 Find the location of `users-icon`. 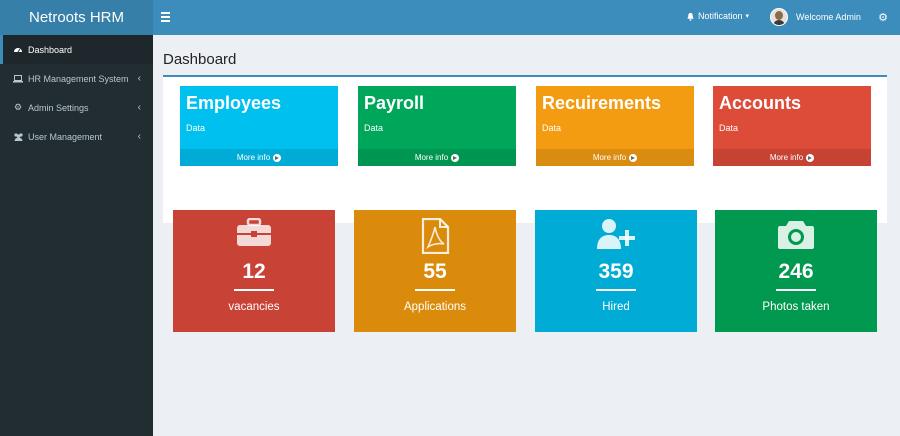

users-icon is located at coordinates (18, 136).